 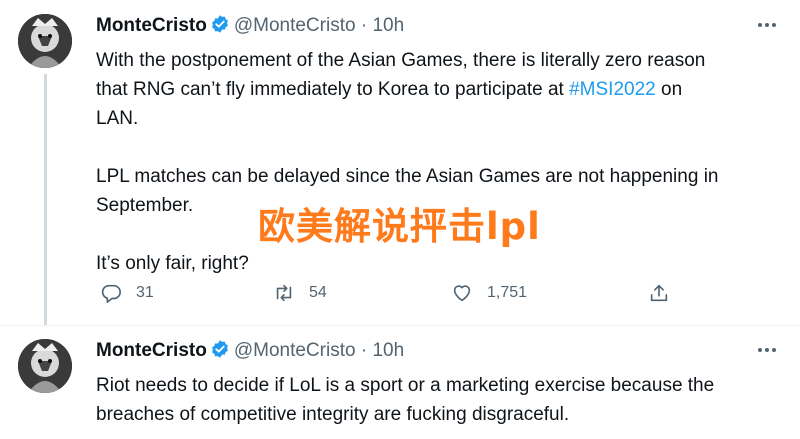 I want to click on text-line: LAN., so click(x=117, y=118).